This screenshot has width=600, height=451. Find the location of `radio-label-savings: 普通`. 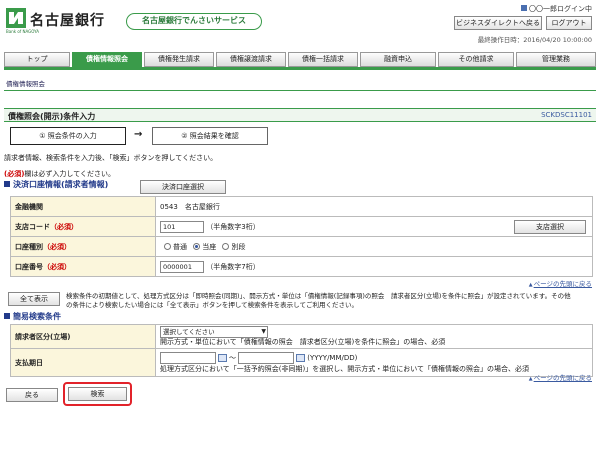

radio-label-savings: 普通 is located at coordinates (180, 246).